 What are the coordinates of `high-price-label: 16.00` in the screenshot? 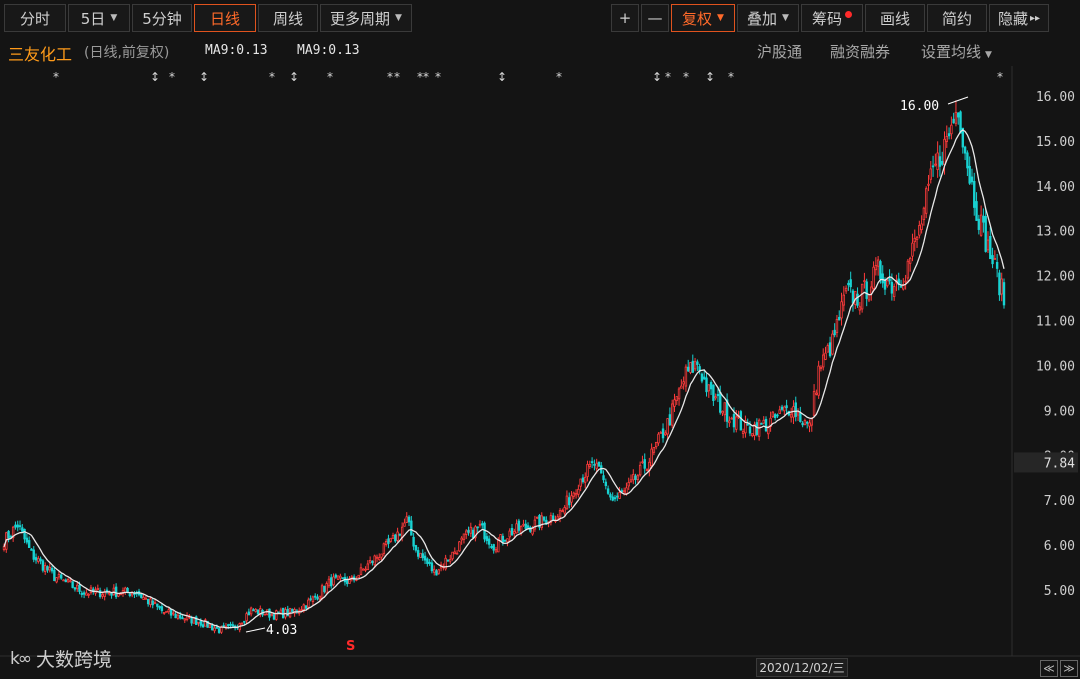 It's located at (919, 106).